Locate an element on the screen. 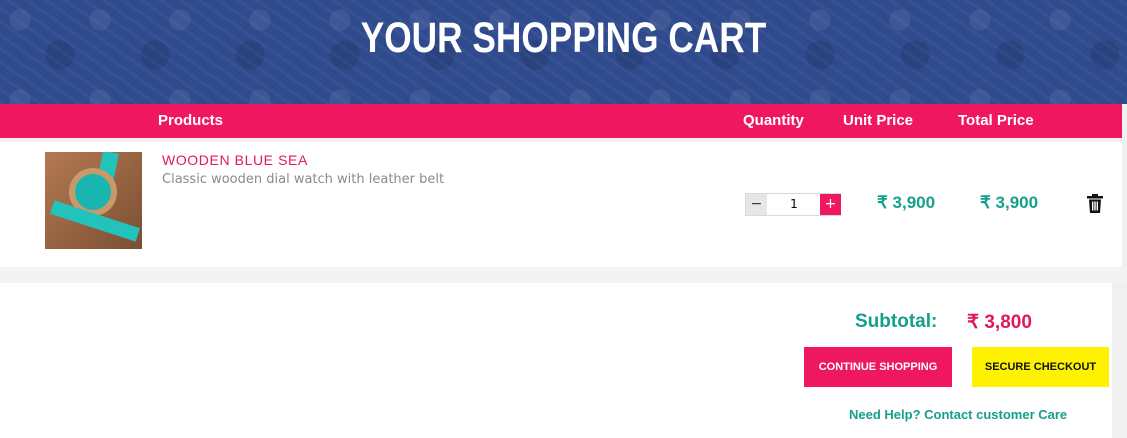  quantity-input: 1 is located at coordinates (794, 204).